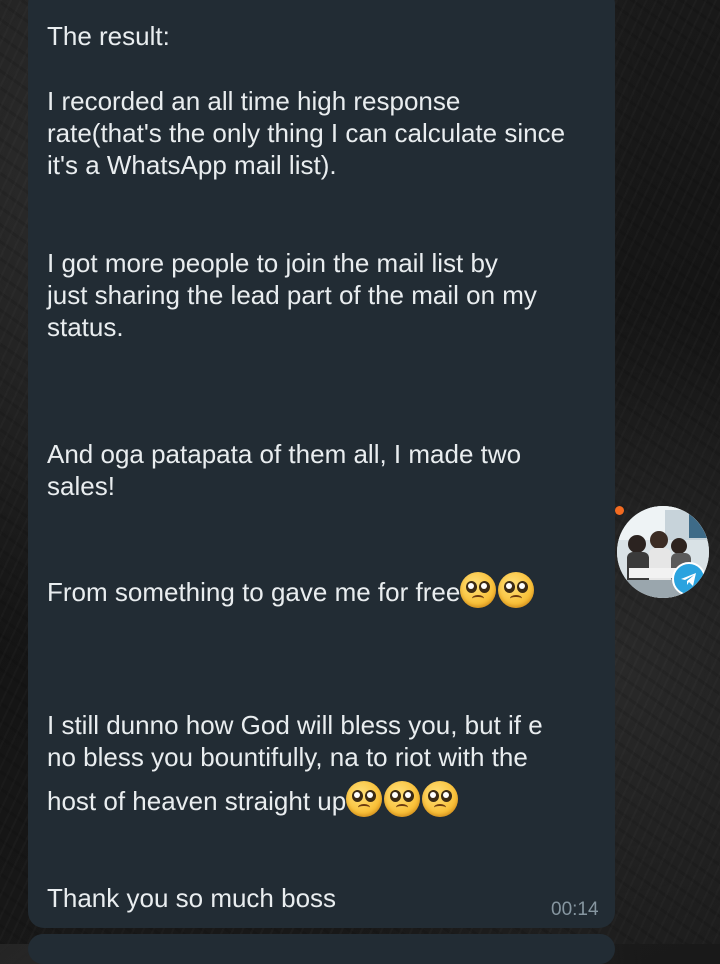 The image size is (720, 964). What do you see at coordinates (254, 101) in the screenshot?
I see `message-line: I recorded an all time high response` at bounding box center [254, 101].